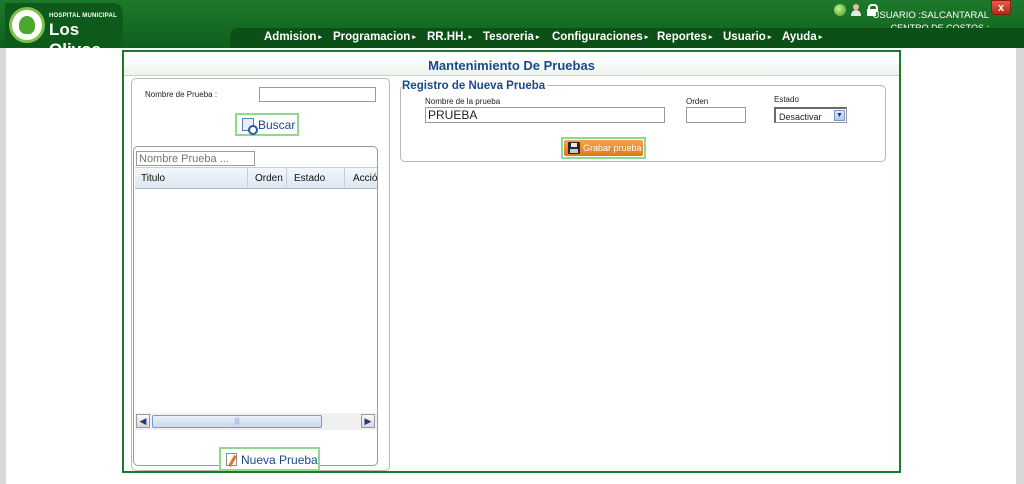 Image resolution: width=1024 pixels, height=484 pixels. Describe the element at coordinates (27, 25) in the screenshot. I see `logo-emblem` at that location.